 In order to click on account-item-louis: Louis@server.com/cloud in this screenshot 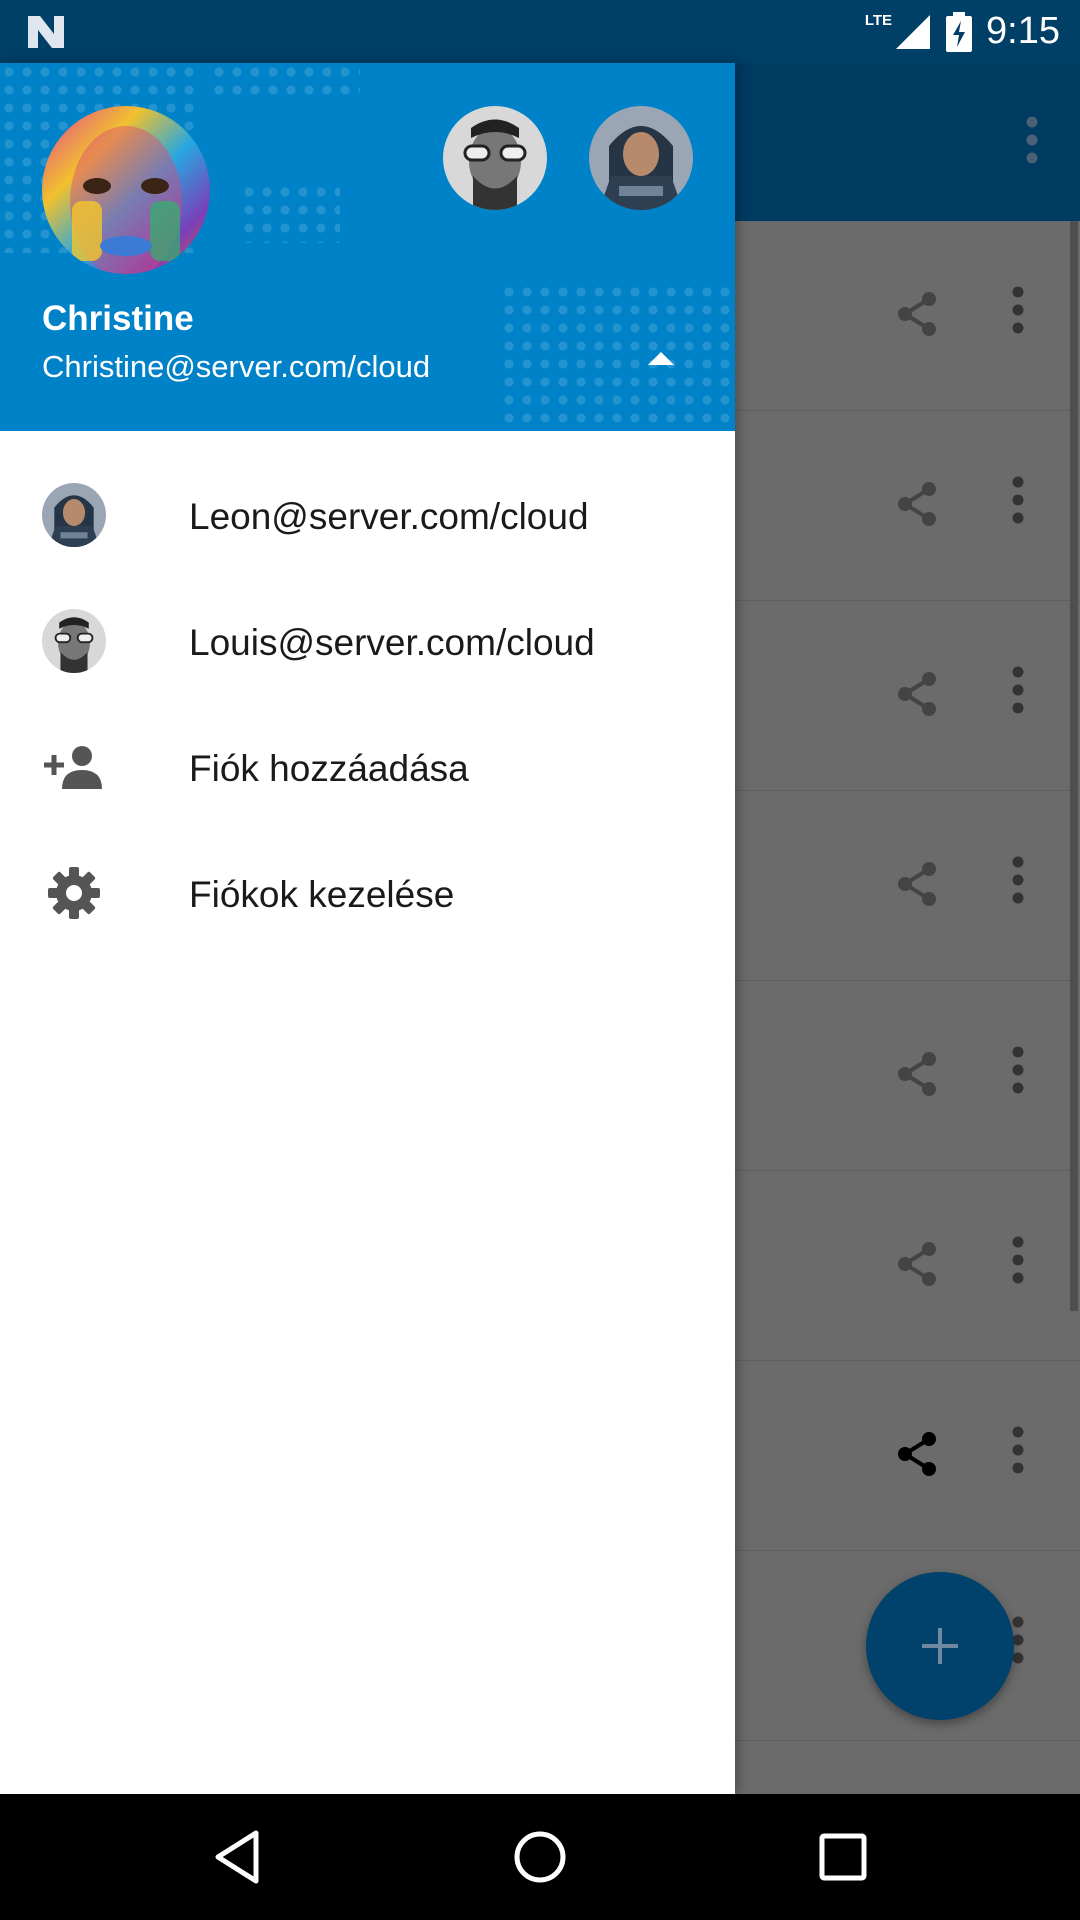, I will do `click(367, 641)`.